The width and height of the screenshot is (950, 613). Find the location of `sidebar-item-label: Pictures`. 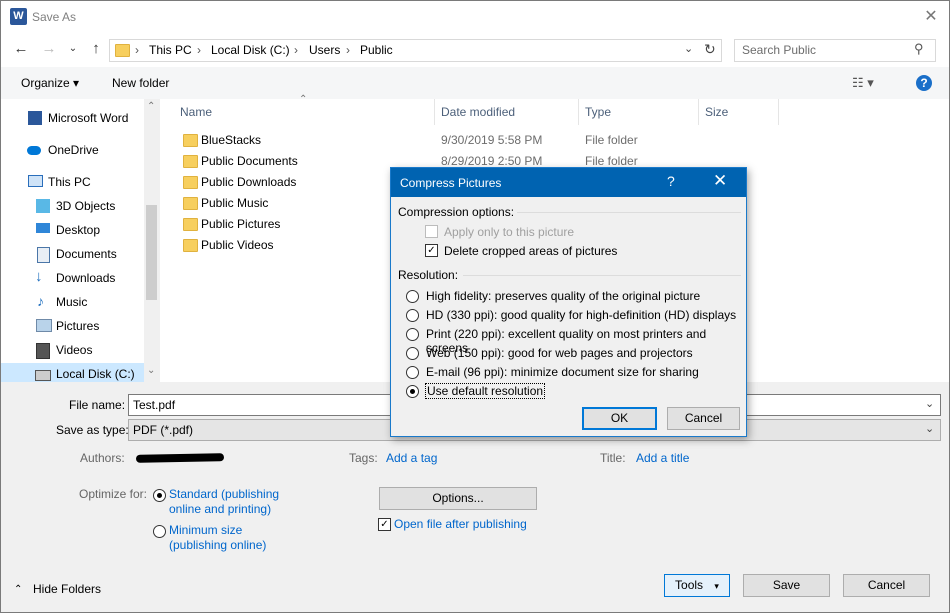

sidebar-item-label: Pictures is located at coordinates (78, 326).